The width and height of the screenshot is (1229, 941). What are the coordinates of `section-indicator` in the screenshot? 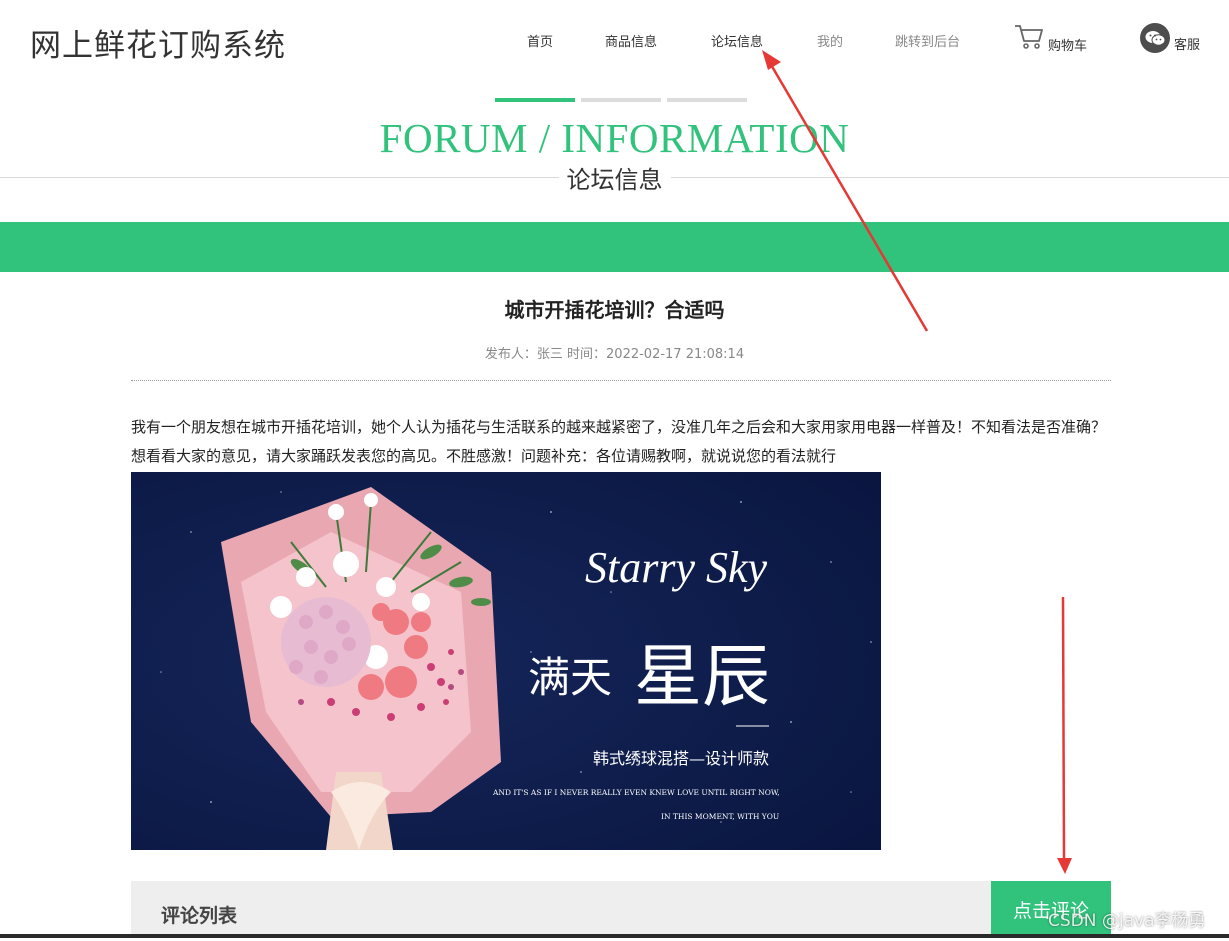 It's located at (621, 100).